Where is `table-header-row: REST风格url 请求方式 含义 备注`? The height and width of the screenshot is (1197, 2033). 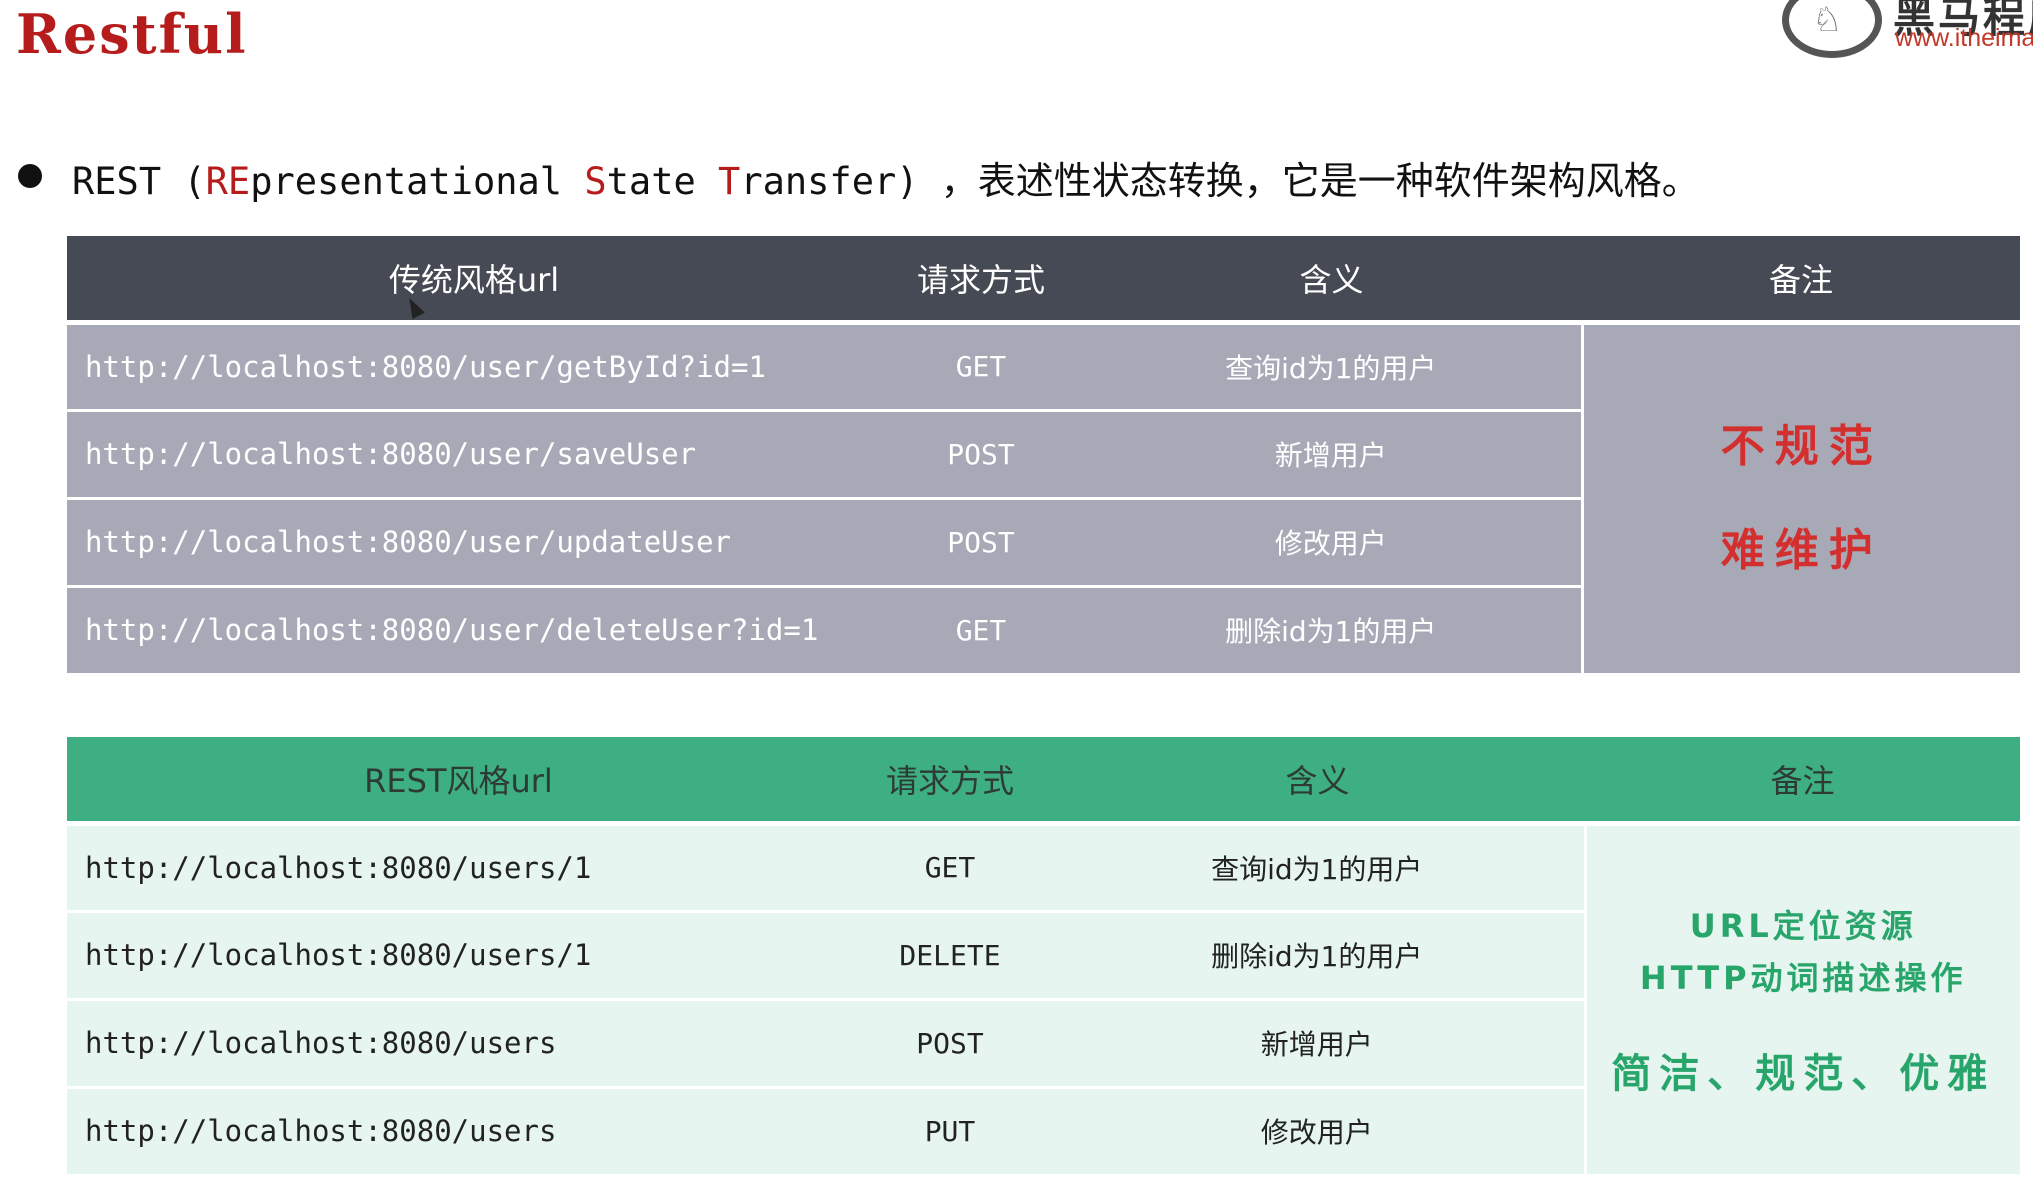 table-header-row: REST风格url 请求方式 含义 备注 is located at coordinates (1043, 780).